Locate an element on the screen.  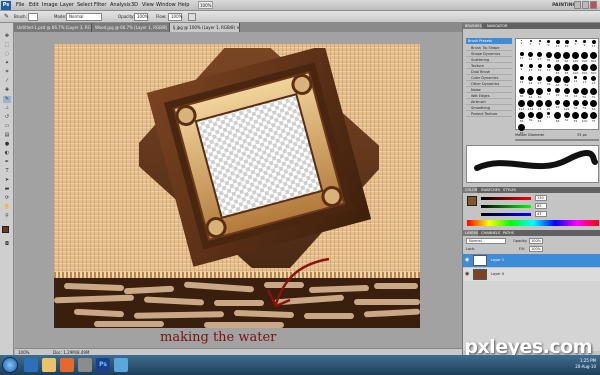
brush-preset-item: 95 is located at coordinates (548, 106).